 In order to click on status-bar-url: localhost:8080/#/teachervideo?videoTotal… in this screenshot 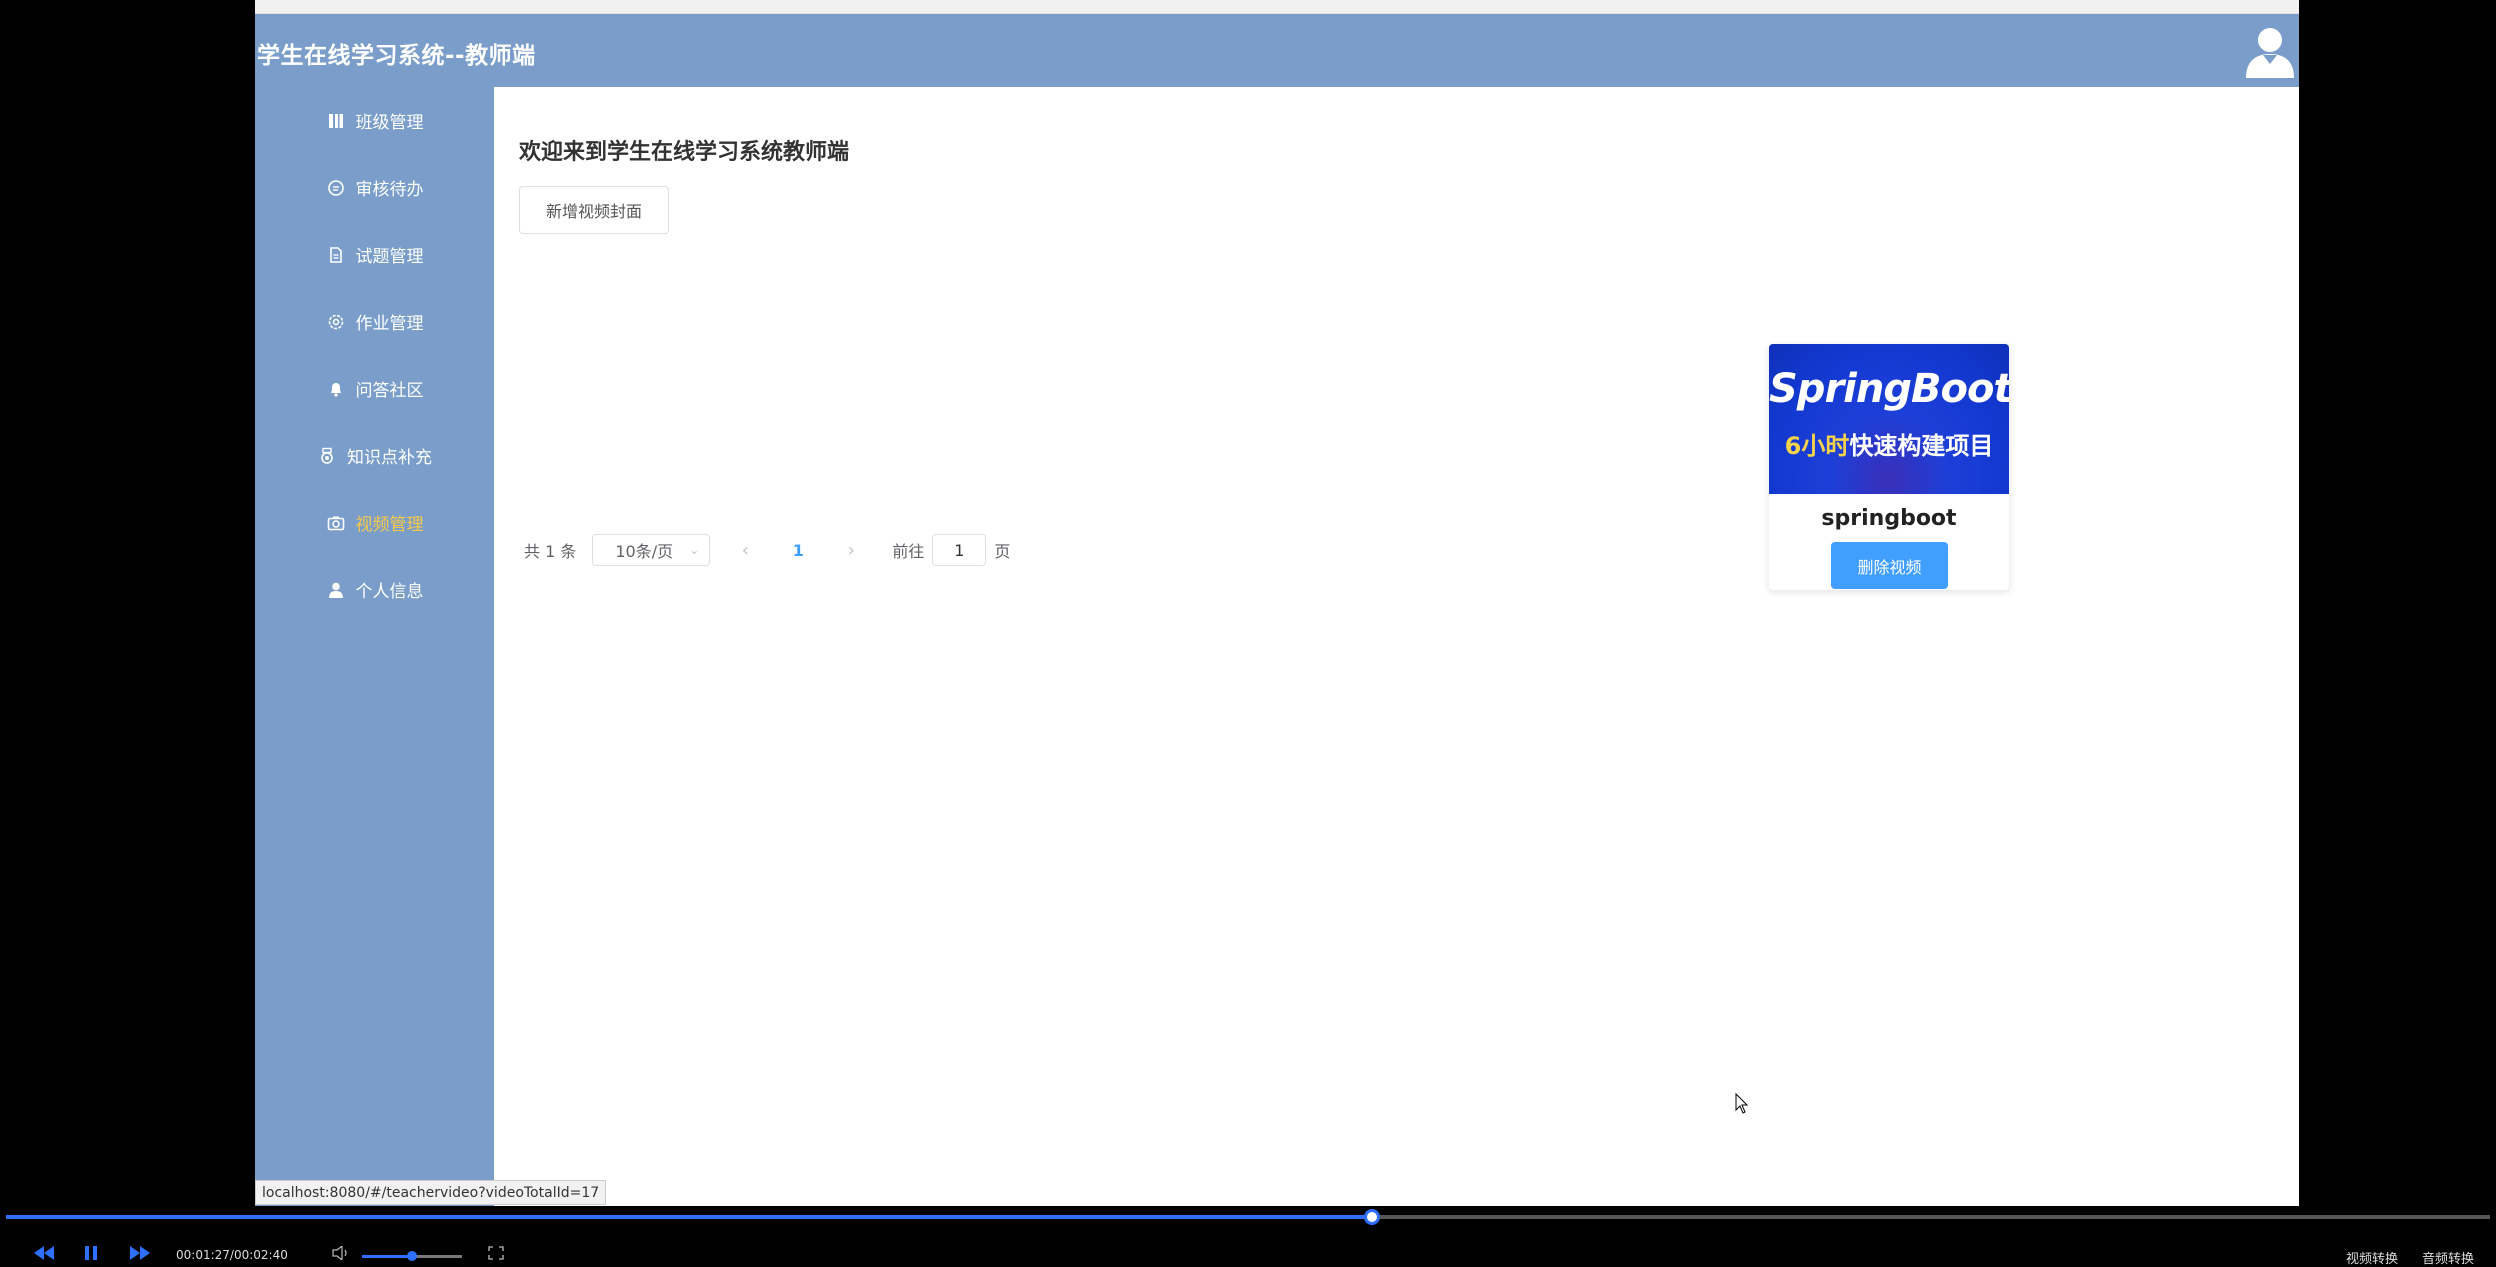, I will do `click(431, 1192)`.